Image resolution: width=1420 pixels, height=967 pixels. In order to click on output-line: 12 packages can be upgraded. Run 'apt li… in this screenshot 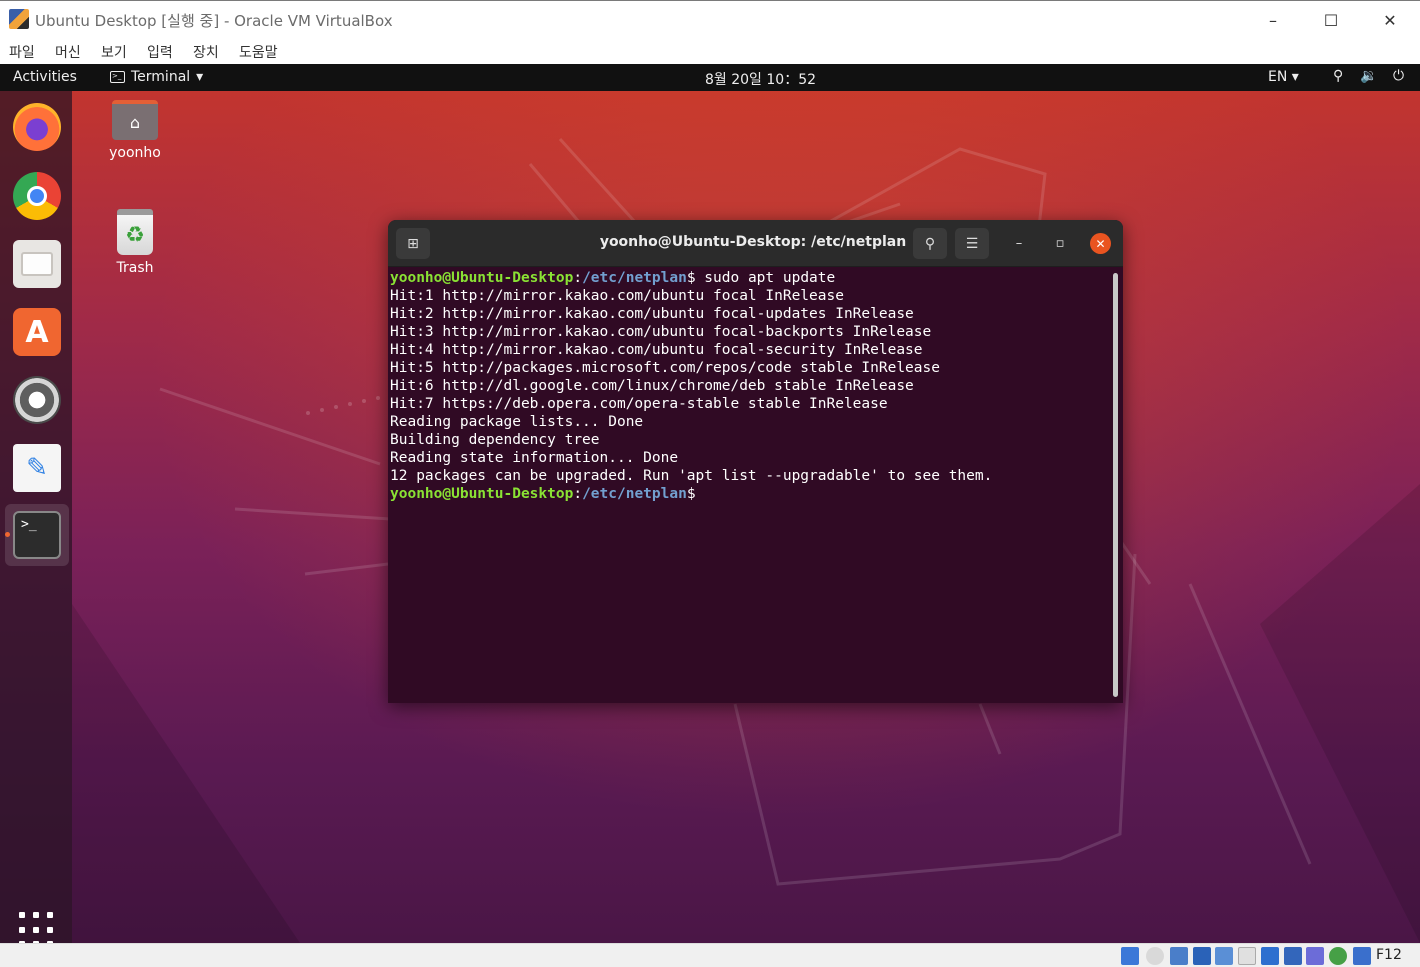, I will do `click(691, 476)`.